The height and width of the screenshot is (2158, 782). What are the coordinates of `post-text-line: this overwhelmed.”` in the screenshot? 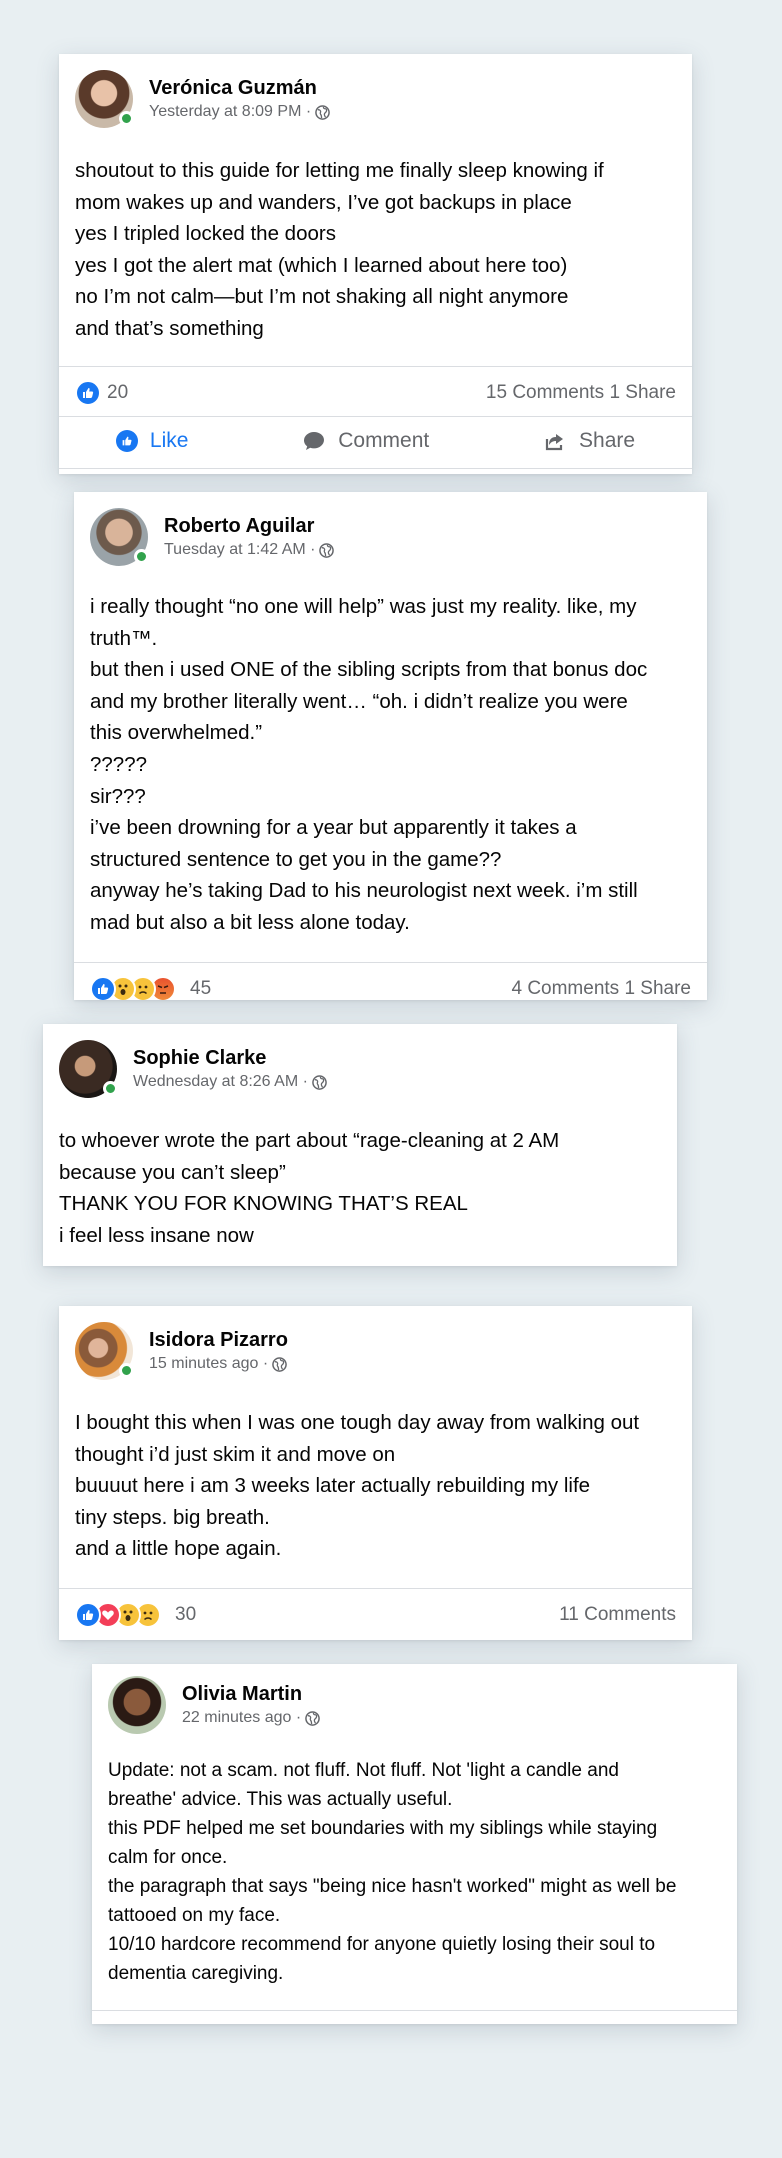 It's located at (176, 733).